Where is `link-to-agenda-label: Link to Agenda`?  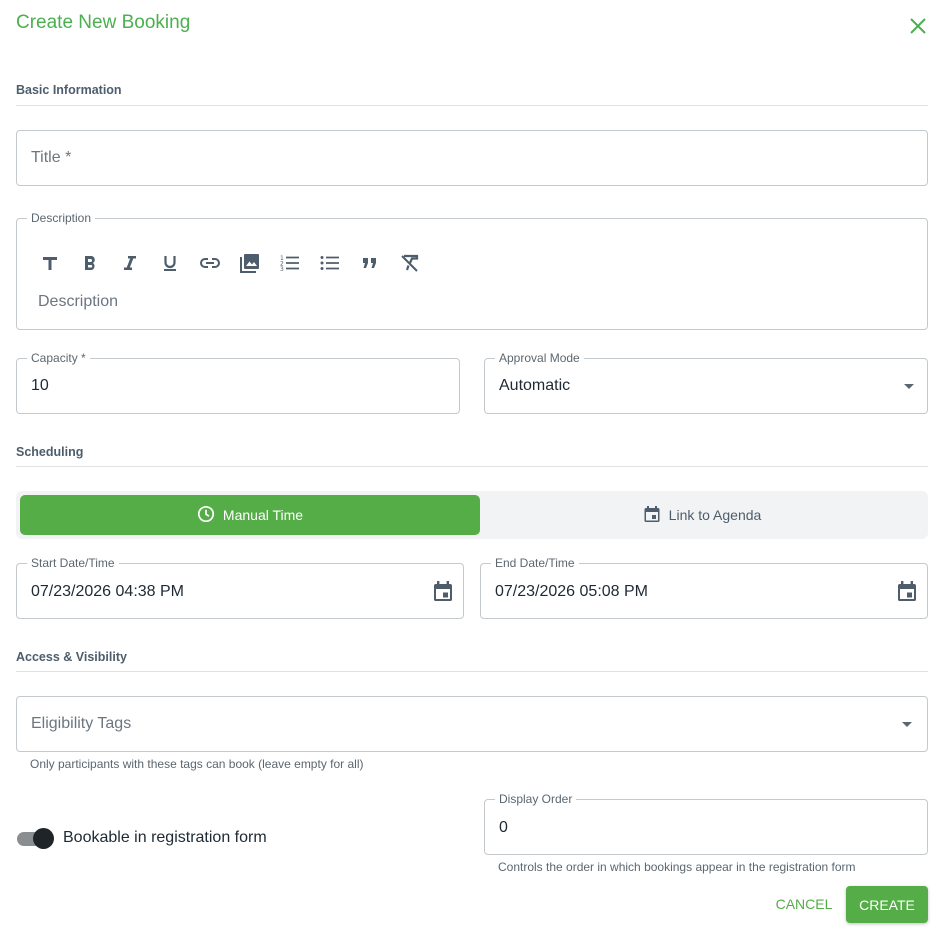 link-to-agenda-label: Link to Agenda is located at coordinates (715, 515).